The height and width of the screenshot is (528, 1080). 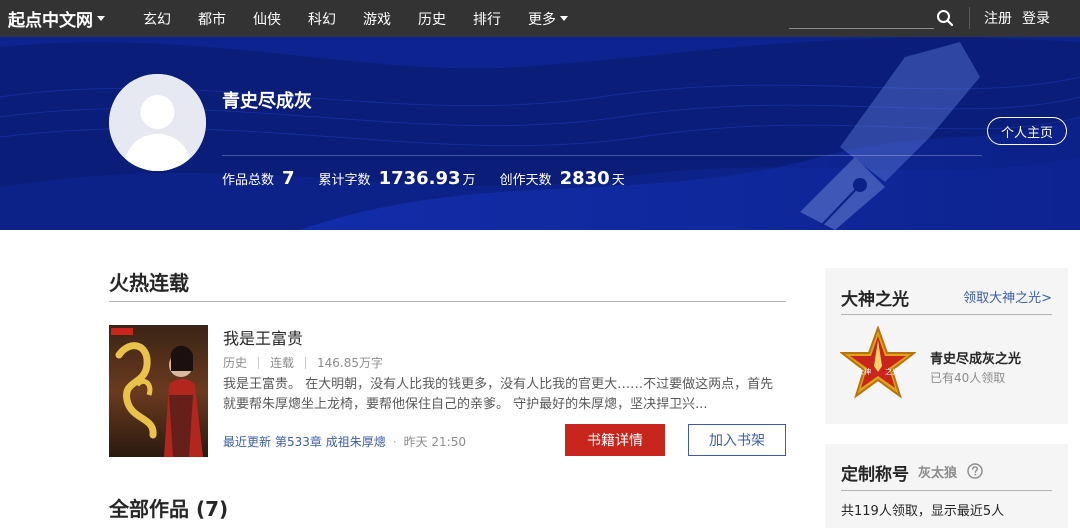 What do you see at coordinates (976, 359) in the screenshot?
I see `glory-name: 青史尽成灰之光` at bounding box center [976, 359].